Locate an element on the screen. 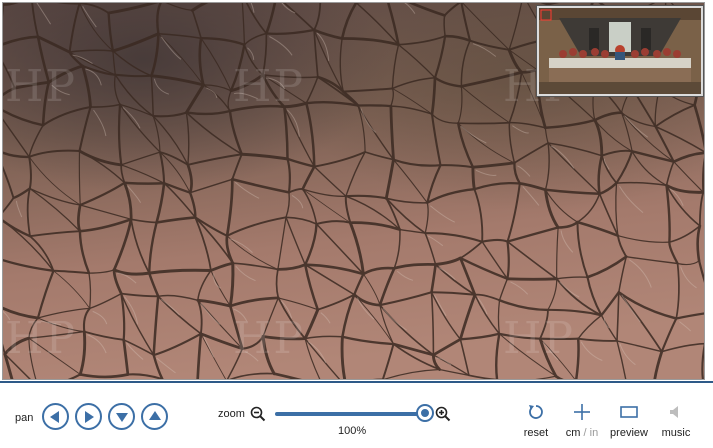 Image resolution: width=713 pixels, height=448 pixels. music-label: music is located at coordinates (676, 433).